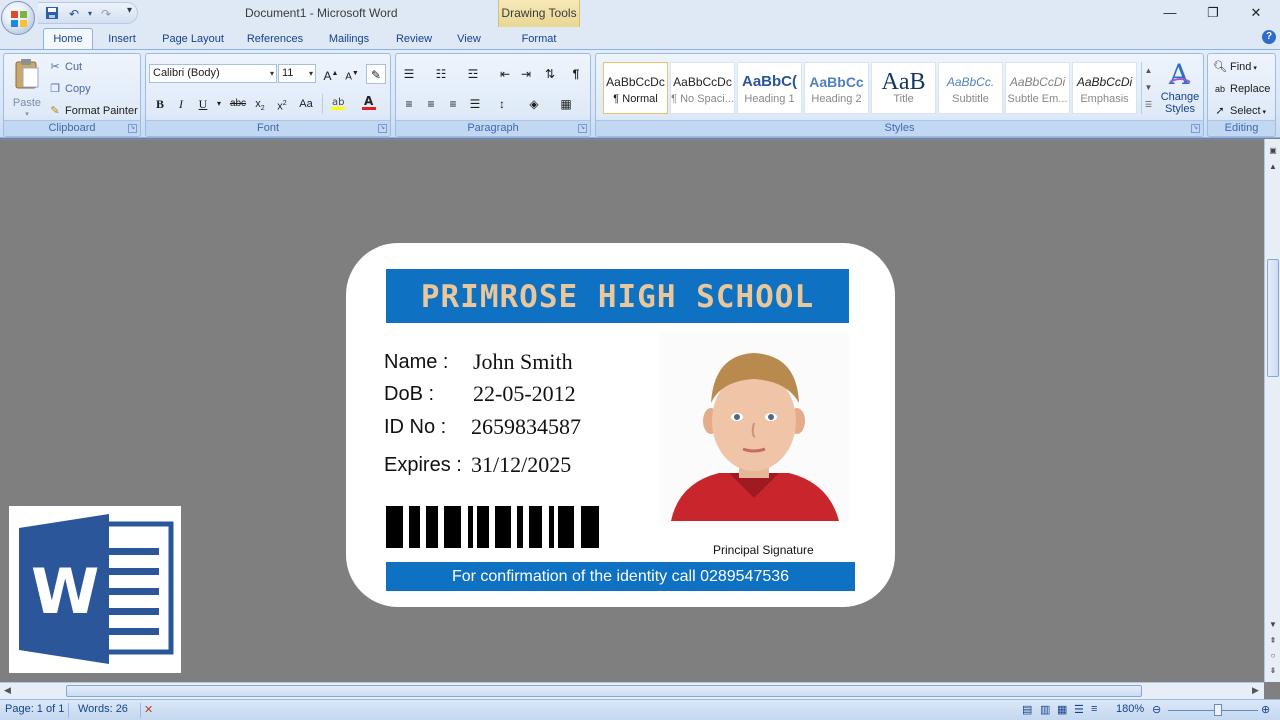 The width and height of the screenshot is (1280, 720). Describe the element at coordinates (132, 128) in the screenshot. I see `clipboard-launcher-icon: ↘` at that location.